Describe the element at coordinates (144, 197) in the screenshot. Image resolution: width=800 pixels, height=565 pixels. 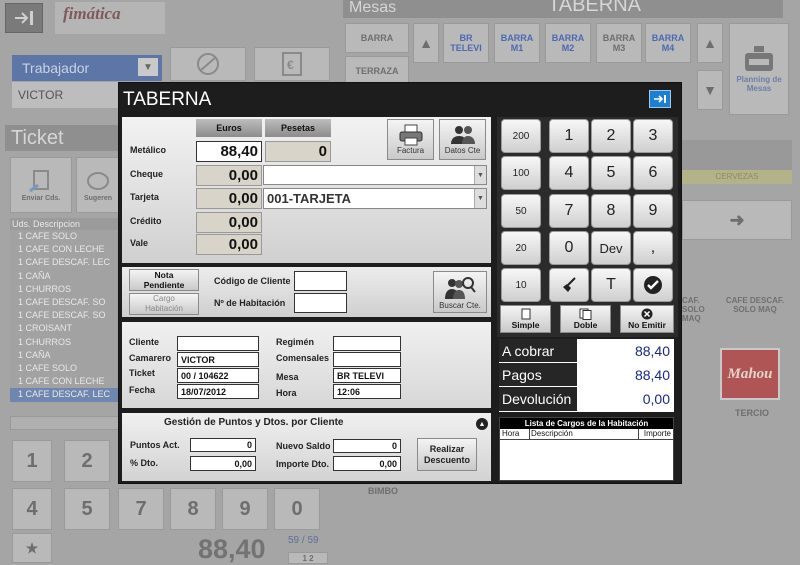
I see `tarjeta-label: Tarjeta` at that location.